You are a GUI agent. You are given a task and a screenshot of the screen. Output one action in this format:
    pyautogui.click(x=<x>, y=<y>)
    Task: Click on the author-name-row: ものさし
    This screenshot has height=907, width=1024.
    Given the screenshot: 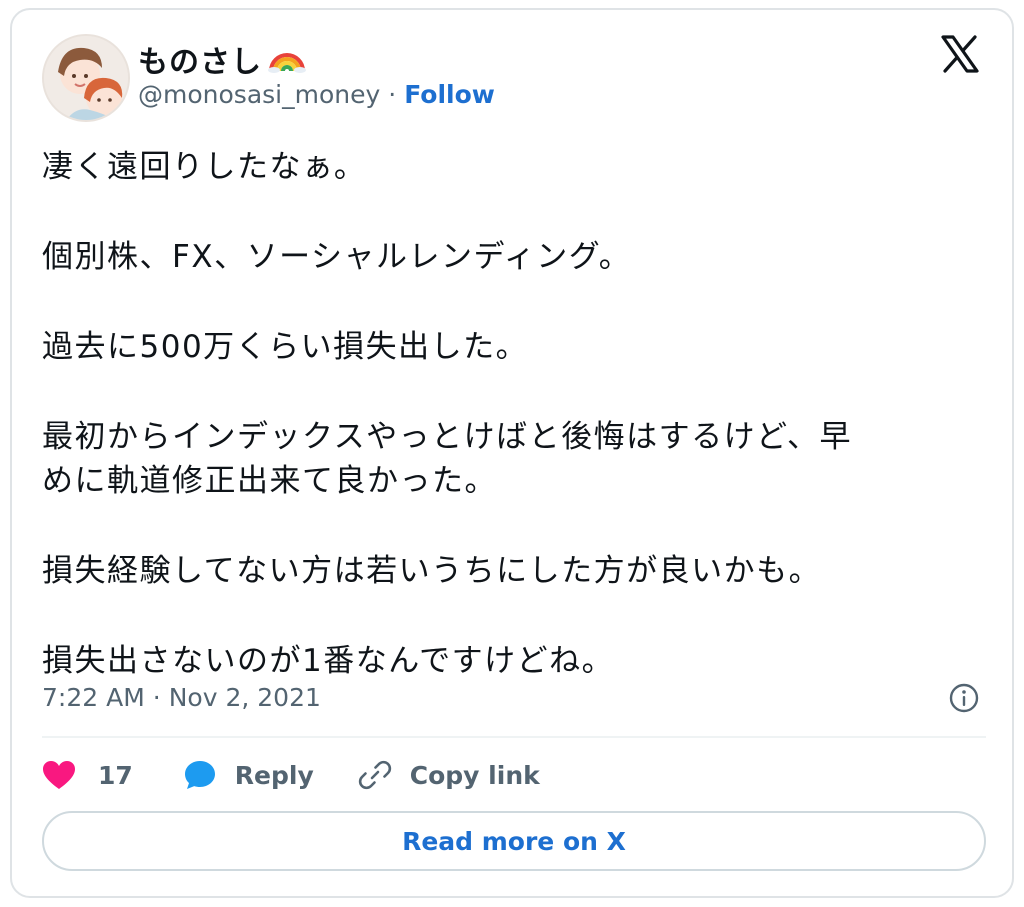 What is the action you would take?
    pyautogui.click(x=222, y=59)
    